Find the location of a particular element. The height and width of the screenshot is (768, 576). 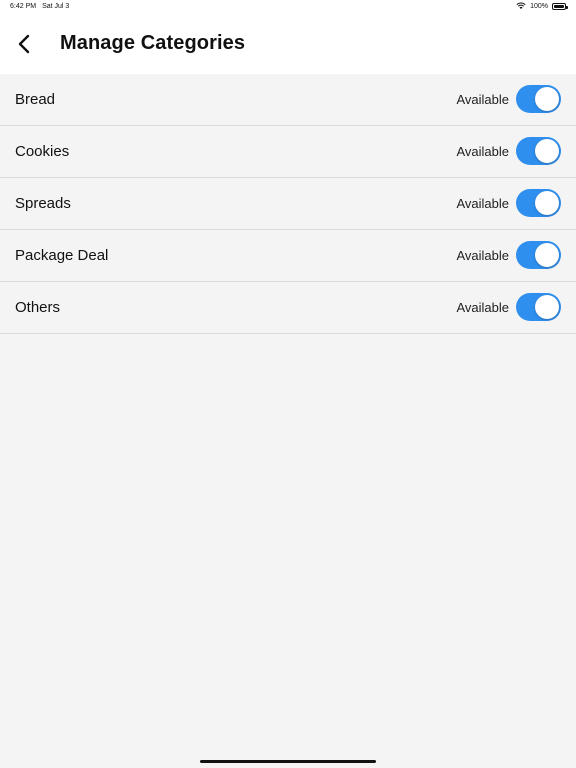

header: Manage Categories is located at coordinates (288, 44).